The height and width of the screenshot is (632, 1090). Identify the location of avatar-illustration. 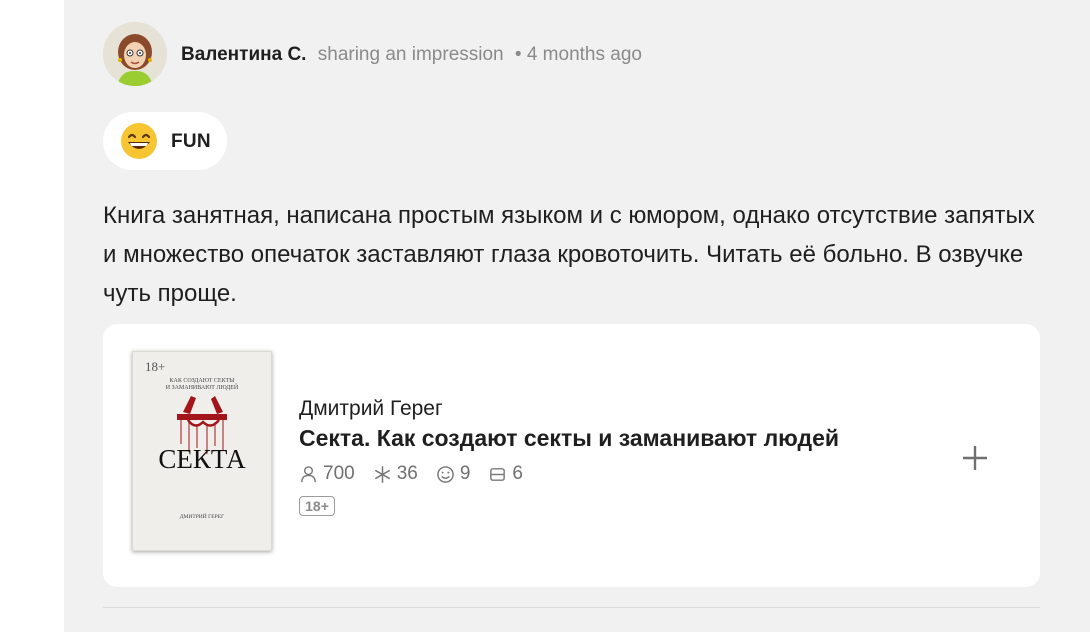
(135, 54).